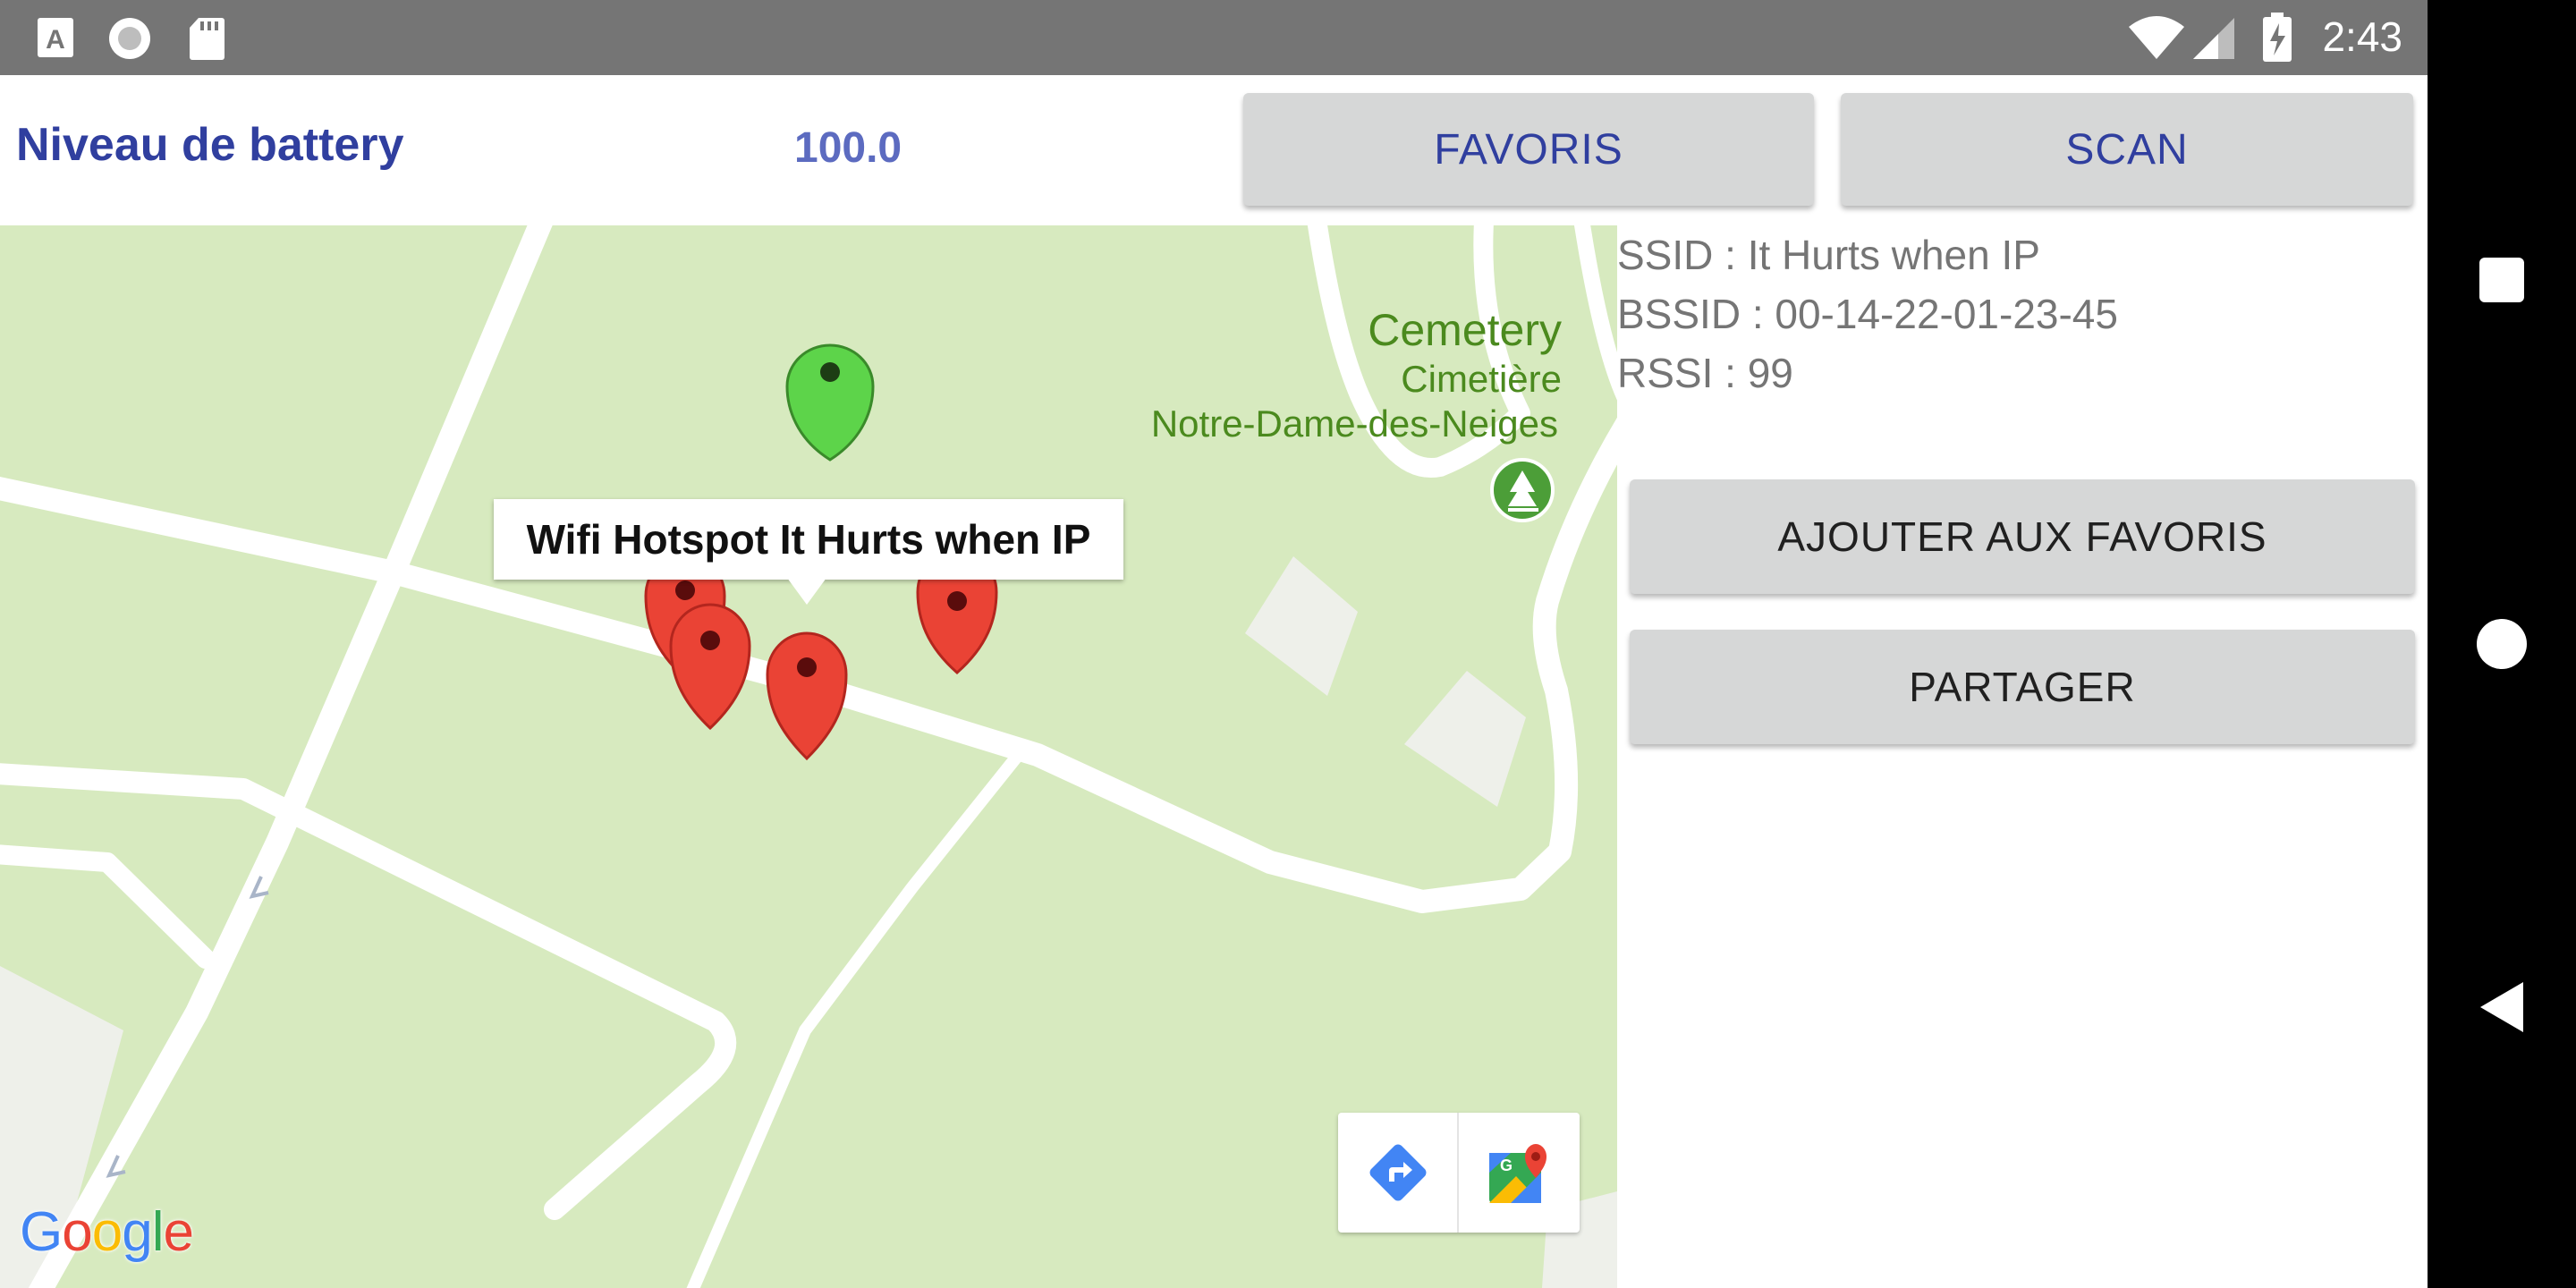 This screenshot has width=2576, height=1288. Describe the element at coordinates (1465, 330) in the screenshot. I see `map-label-cemetery: Cemetery` at that location.